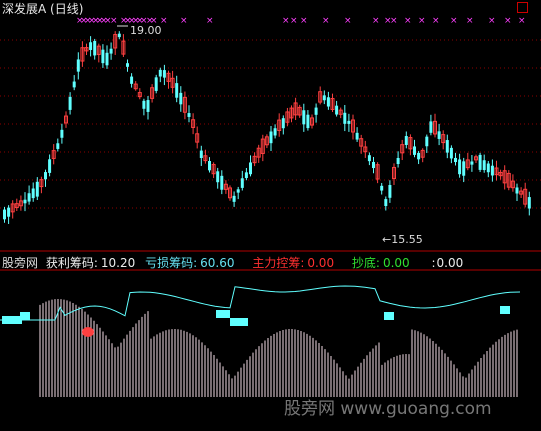 This screenshot has width=541, height=431. What do you see at coordinates (260, 303) in the screenshot?
I see `loss-line` at bounding box center [260, 303].